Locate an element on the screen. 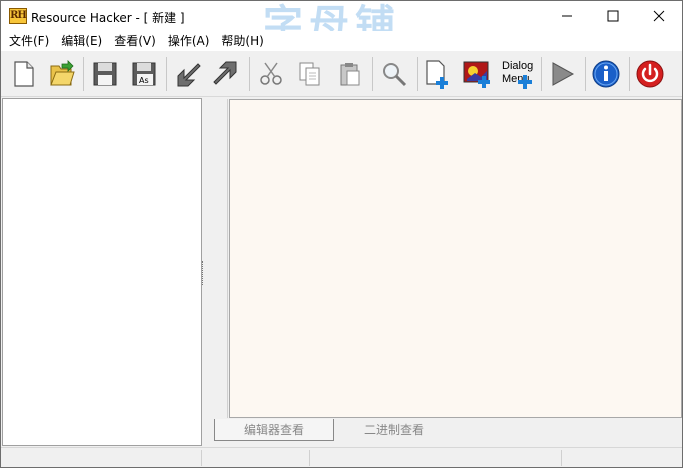 This screenshot has height=468, width=683. decompile-button is located at coordinates (226, 74).